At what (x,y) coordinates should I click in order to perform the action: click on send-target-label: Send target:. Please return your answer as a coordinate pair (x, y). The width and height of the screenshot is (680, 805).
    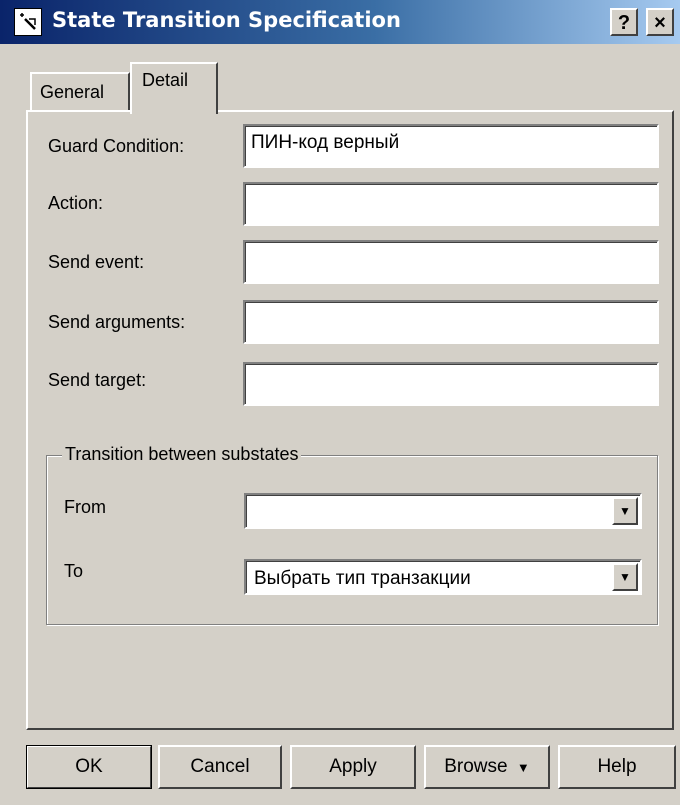
    Looking at the image, I should click on (97, 380).